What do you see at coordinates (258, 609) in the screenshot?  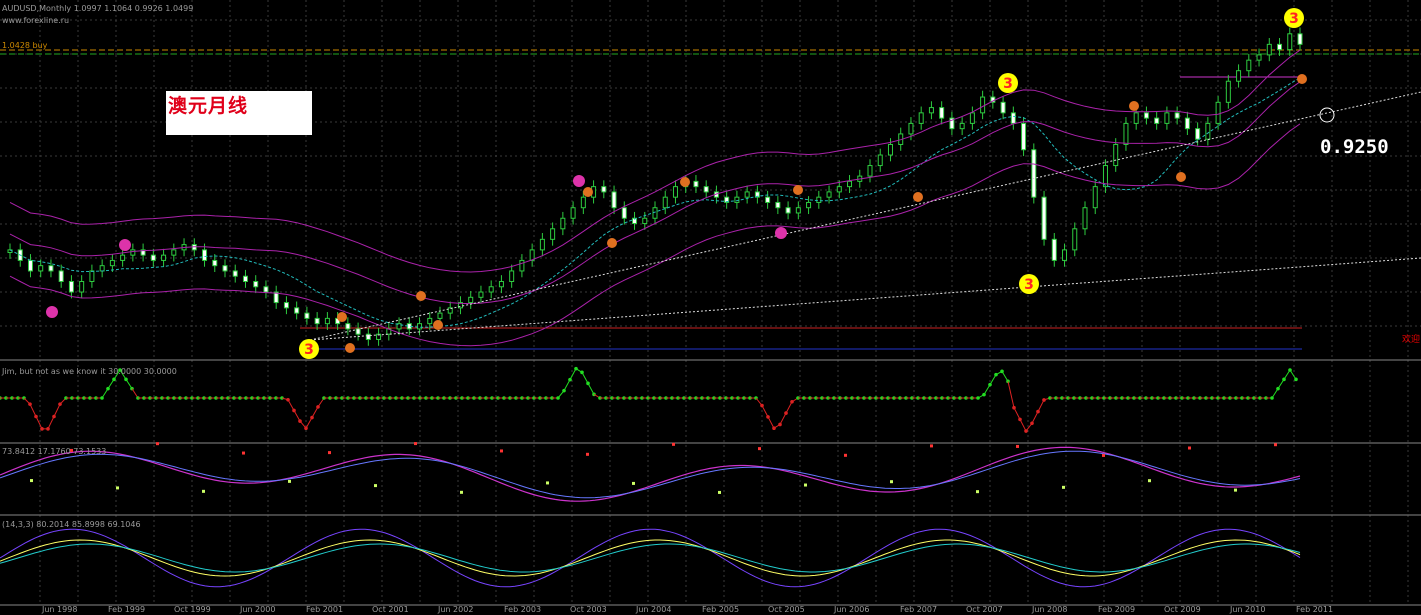 I see `x-tick-label: Jun 2000` at bounding box center [258, 609].